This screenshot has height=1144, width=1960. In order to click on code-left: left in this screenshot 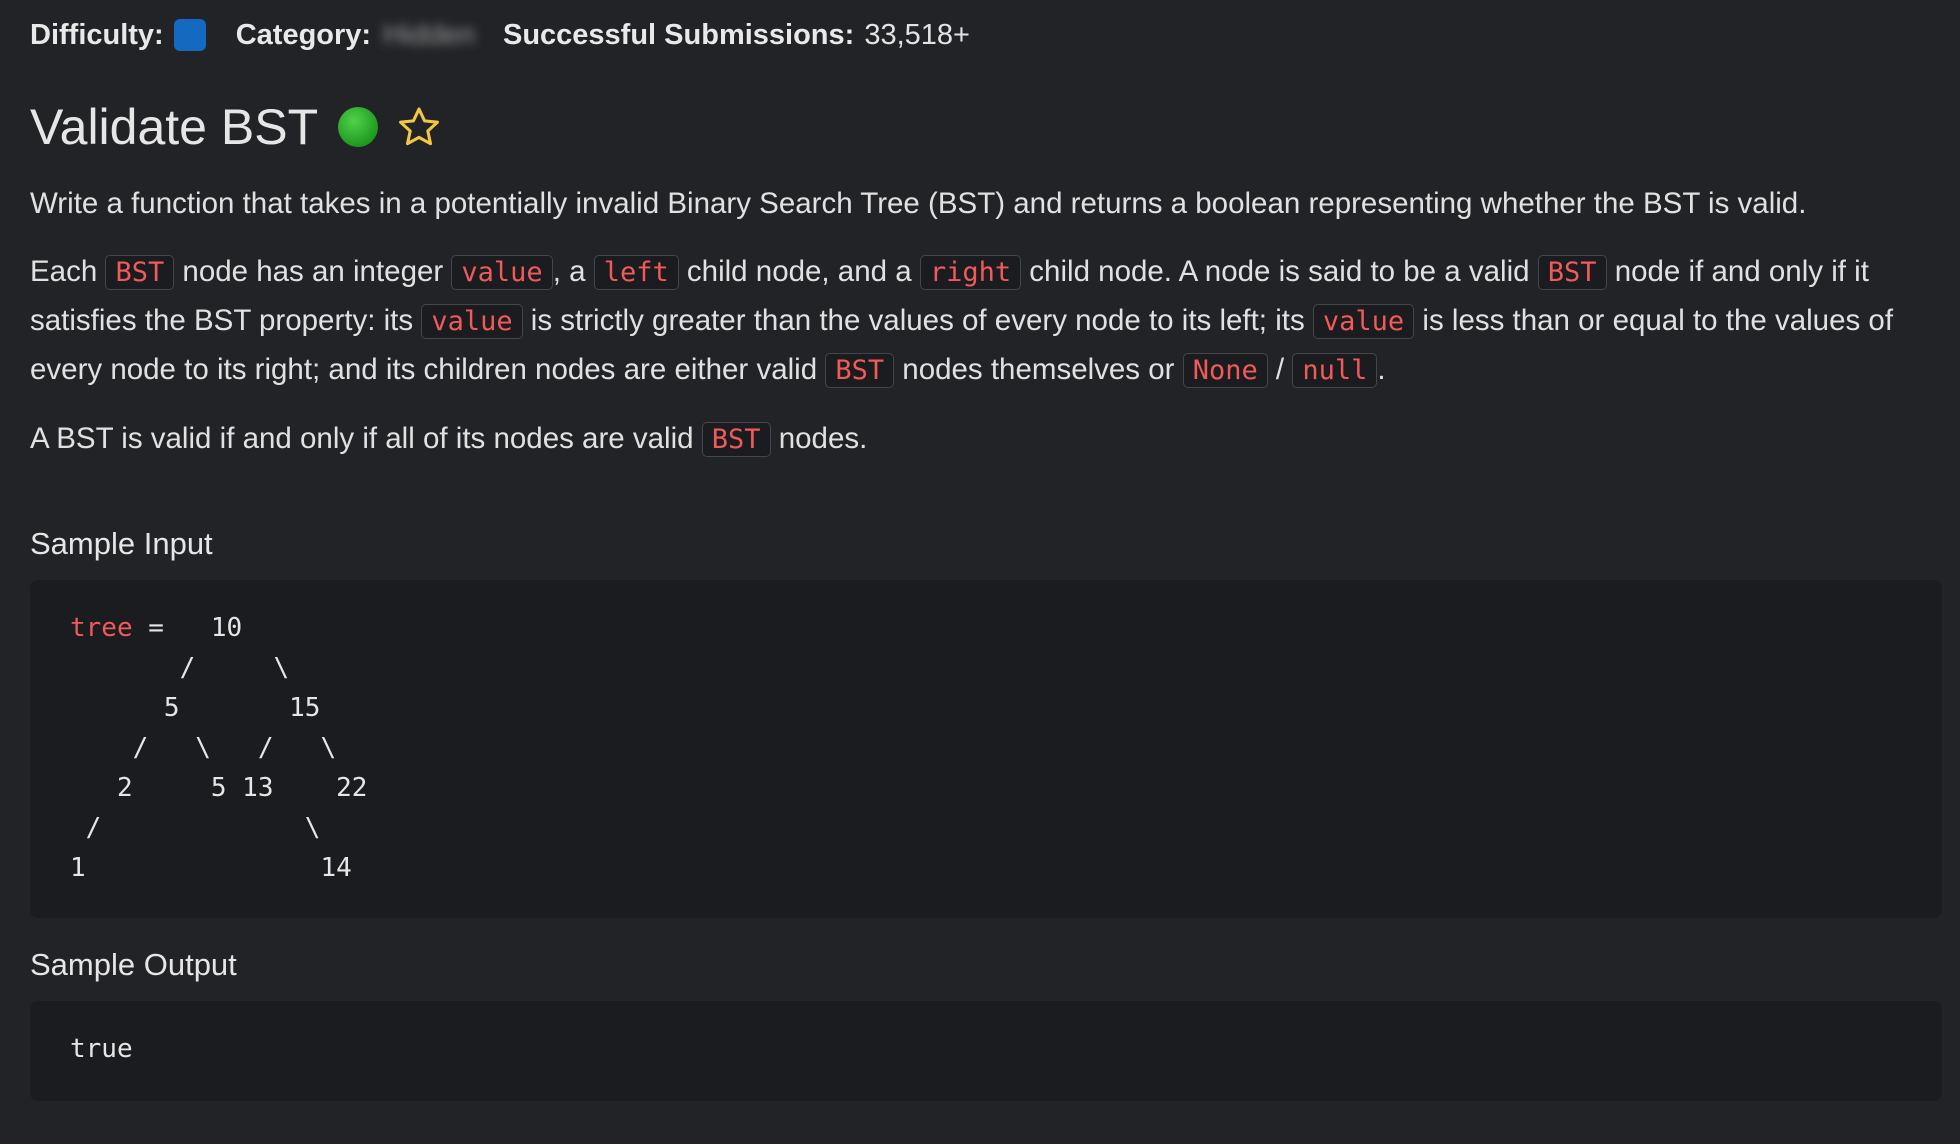, I will do `click(636, 272)`.